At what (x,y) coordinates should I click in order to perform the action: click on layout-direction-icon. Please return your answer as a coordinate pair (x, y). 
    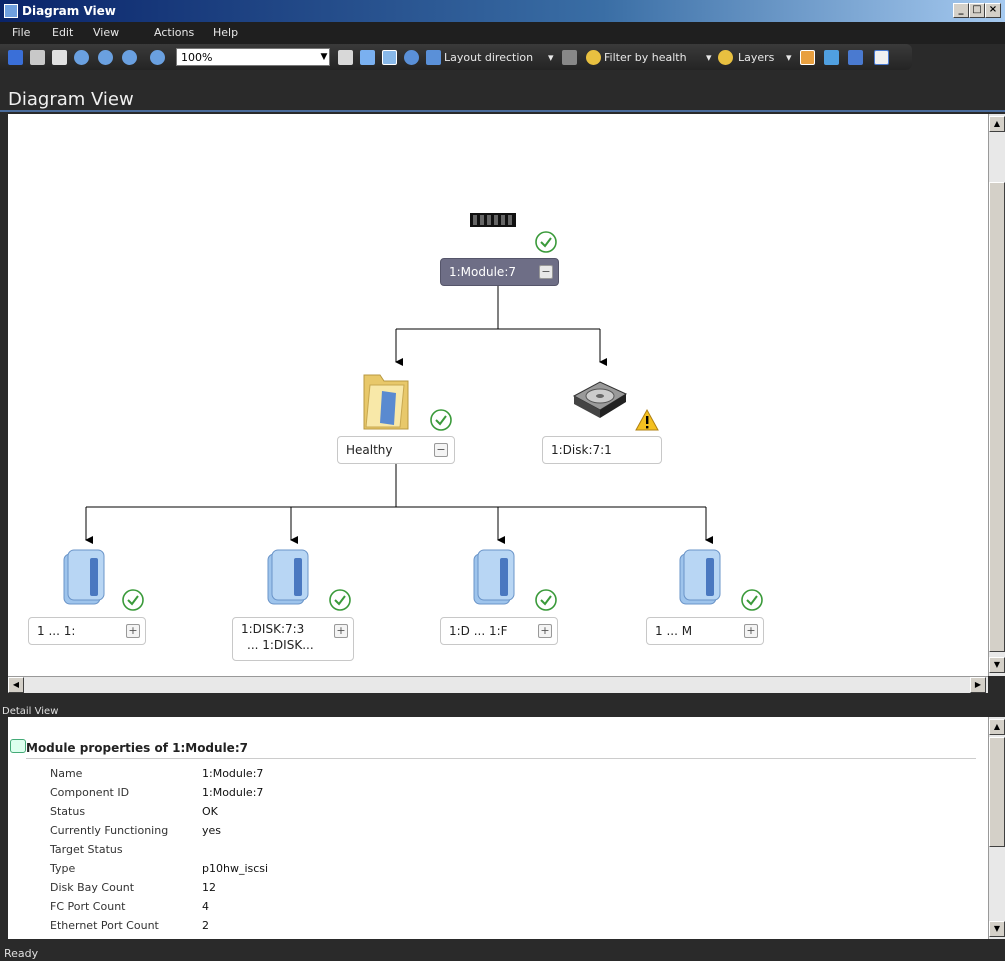
    Looking at the image, I should click on (433, 57).